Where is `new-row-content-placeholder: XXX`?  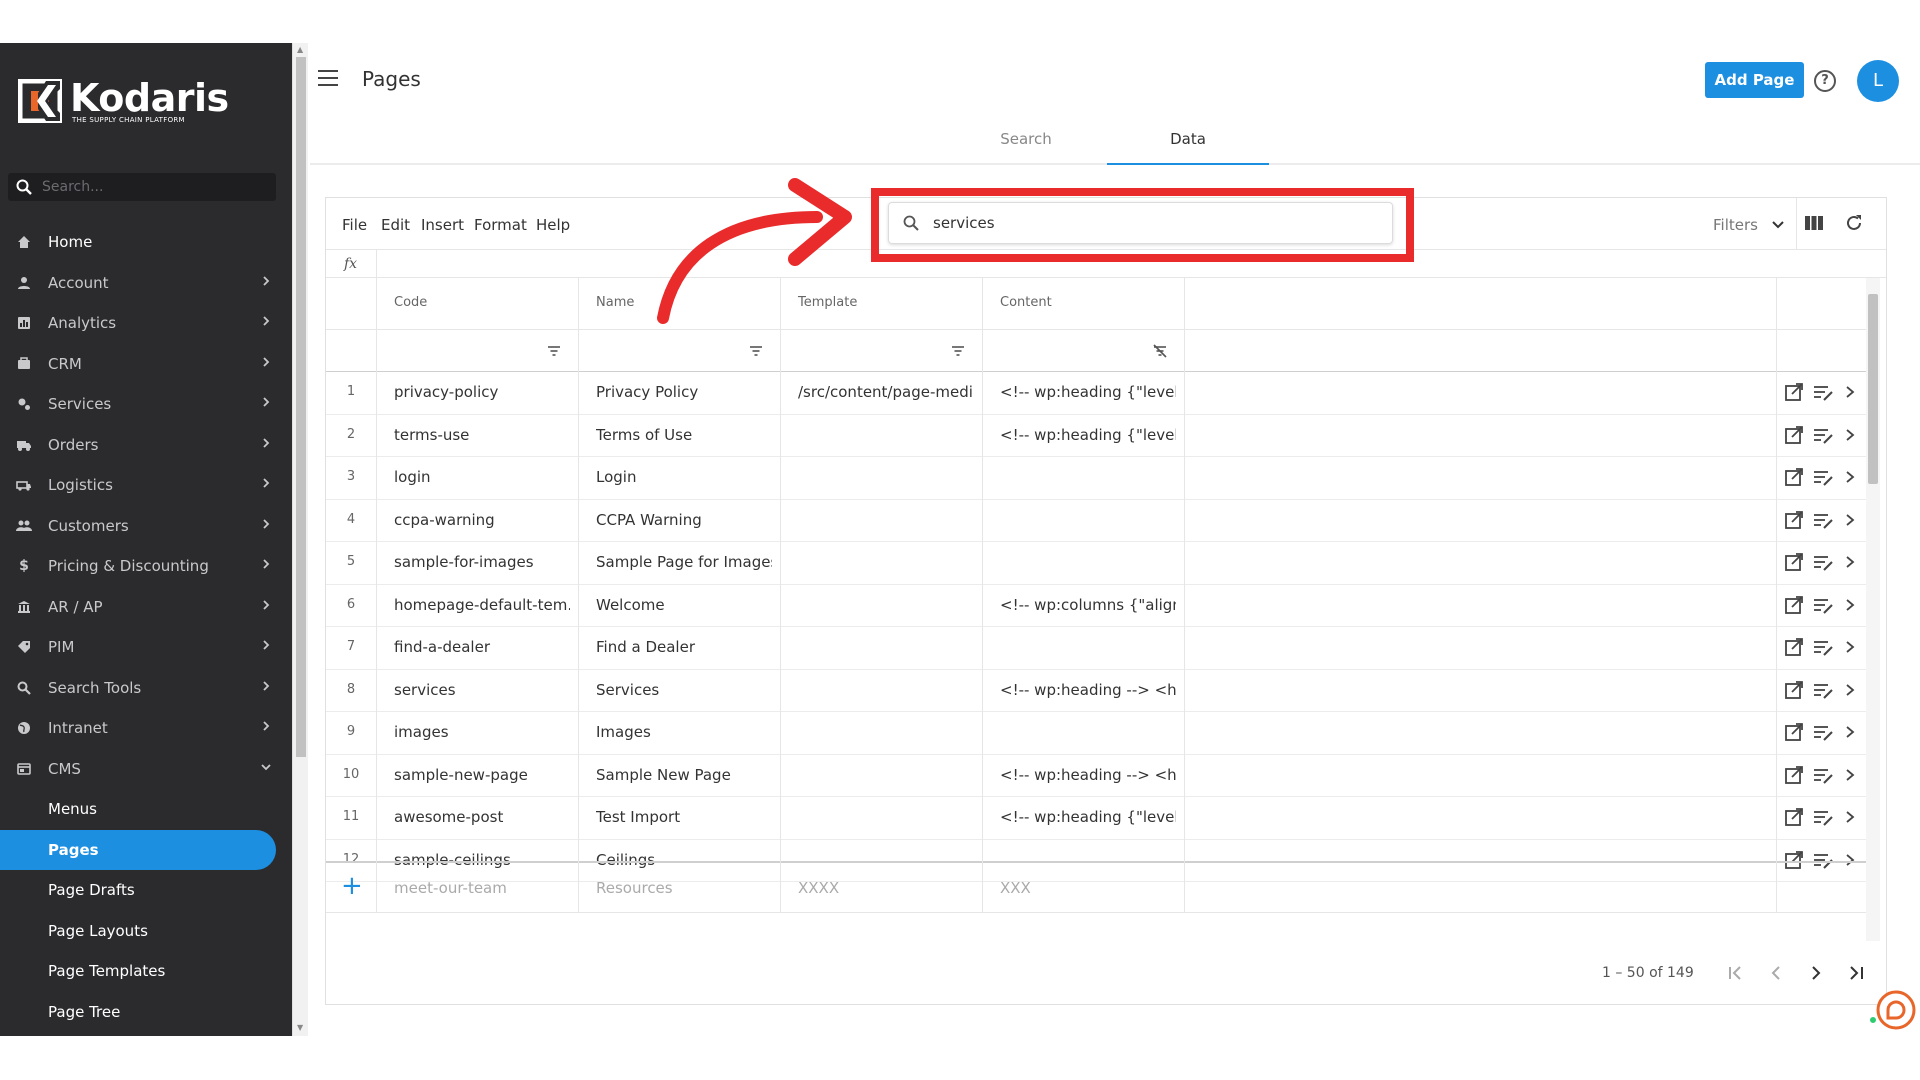
new-row-content-placeholder: XXX is located at coordinates (1015, 888).